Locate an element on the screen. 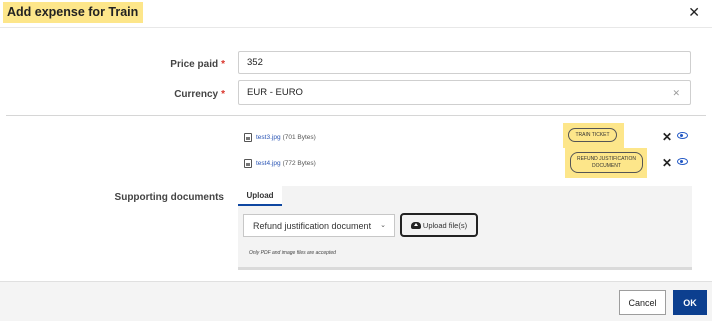  document-type-tag: REFUND JUSTIFICATION DOCUMENT is located at coordinates (606, 162).